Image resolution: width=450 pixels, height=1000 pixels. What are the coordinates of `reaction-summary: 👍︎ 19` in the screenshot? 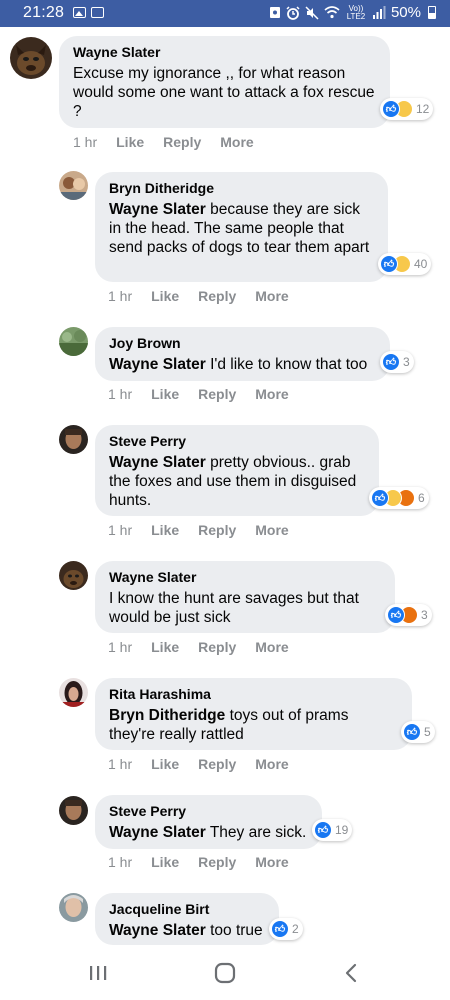 It's located at (332, 830).